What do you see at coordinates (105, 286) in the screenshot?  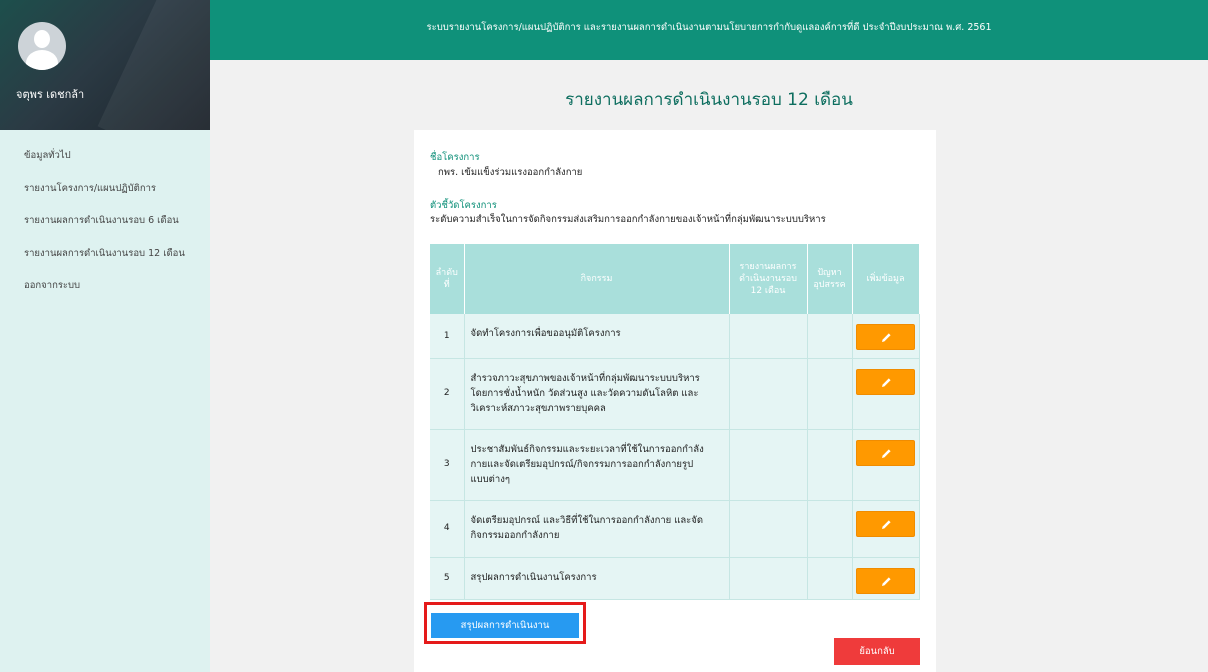 I see `sidebar-item-logout: ออกจากระบบ` at bounding box center [105, 286].